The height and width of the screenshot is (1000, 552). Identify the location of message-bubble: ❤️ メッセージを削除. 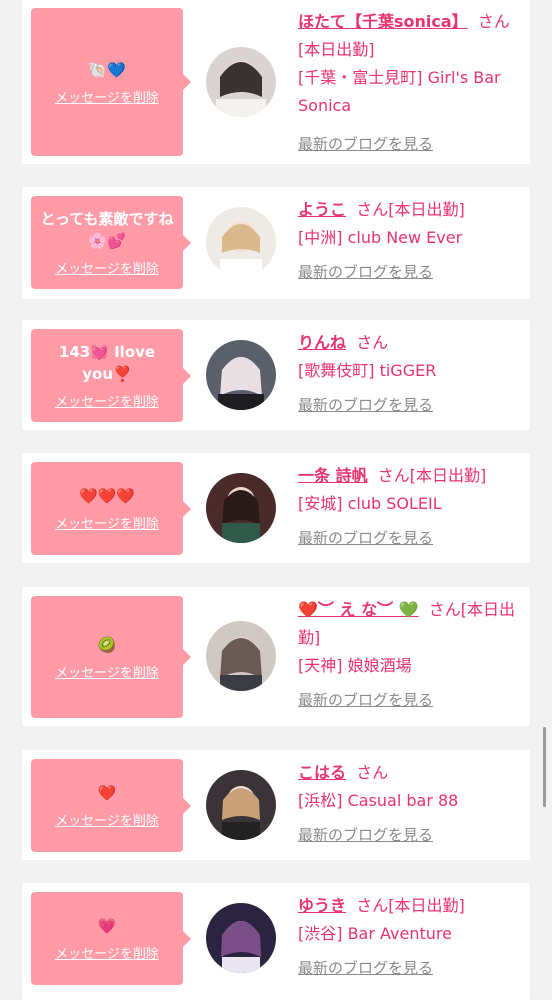
(111, 805).